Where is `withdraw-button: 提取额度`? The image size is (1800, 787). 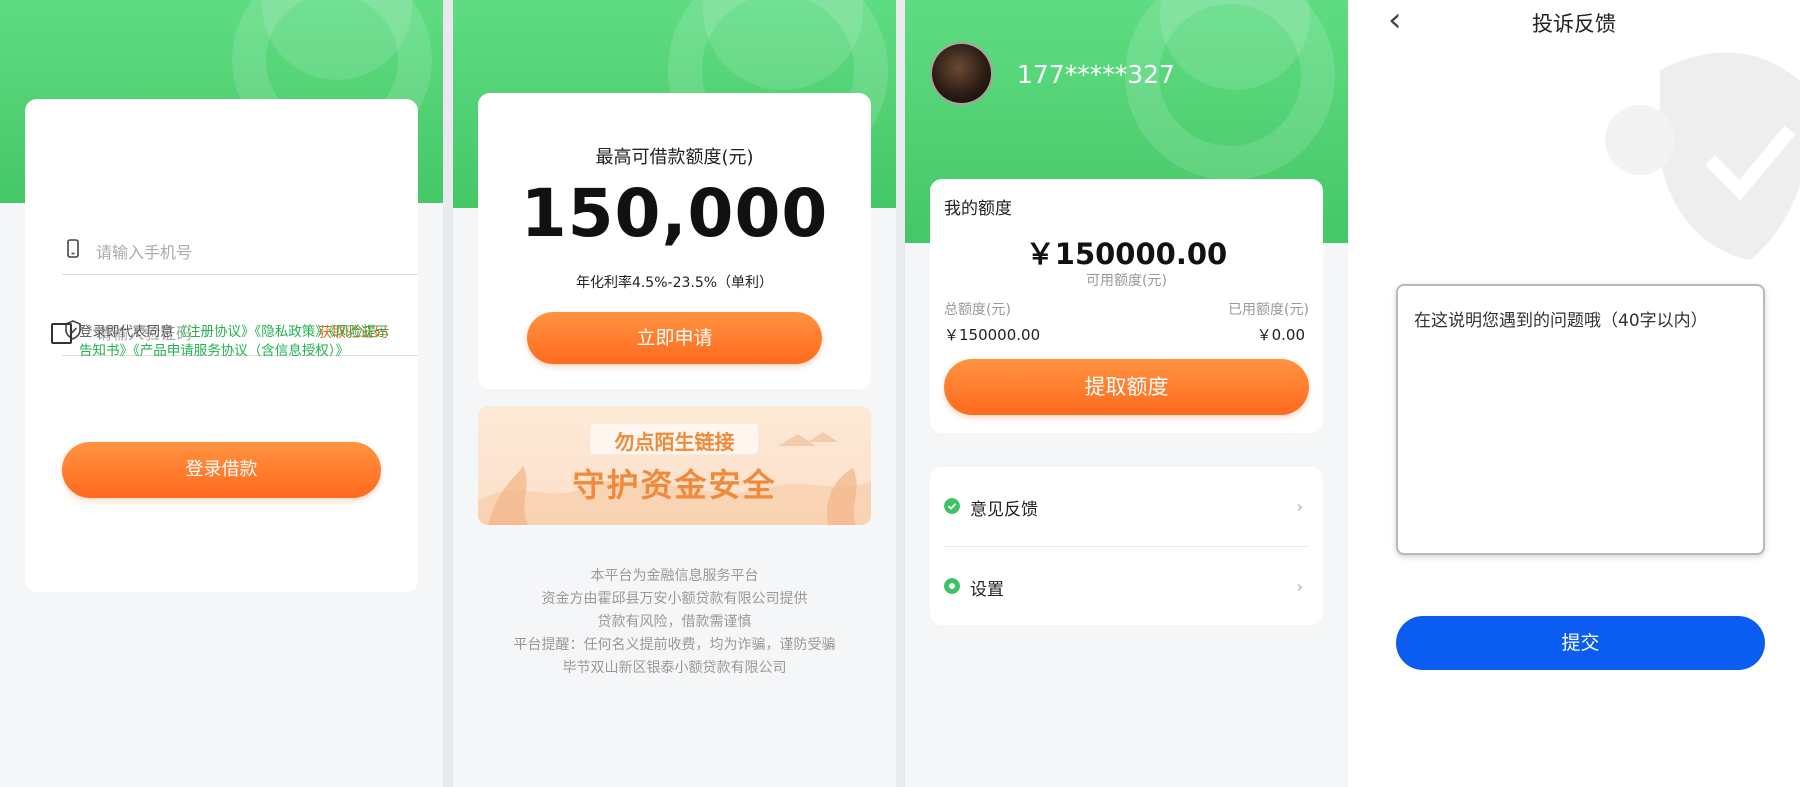
withdraw-button: 提取额度 is located at coordinates (1126, 387).